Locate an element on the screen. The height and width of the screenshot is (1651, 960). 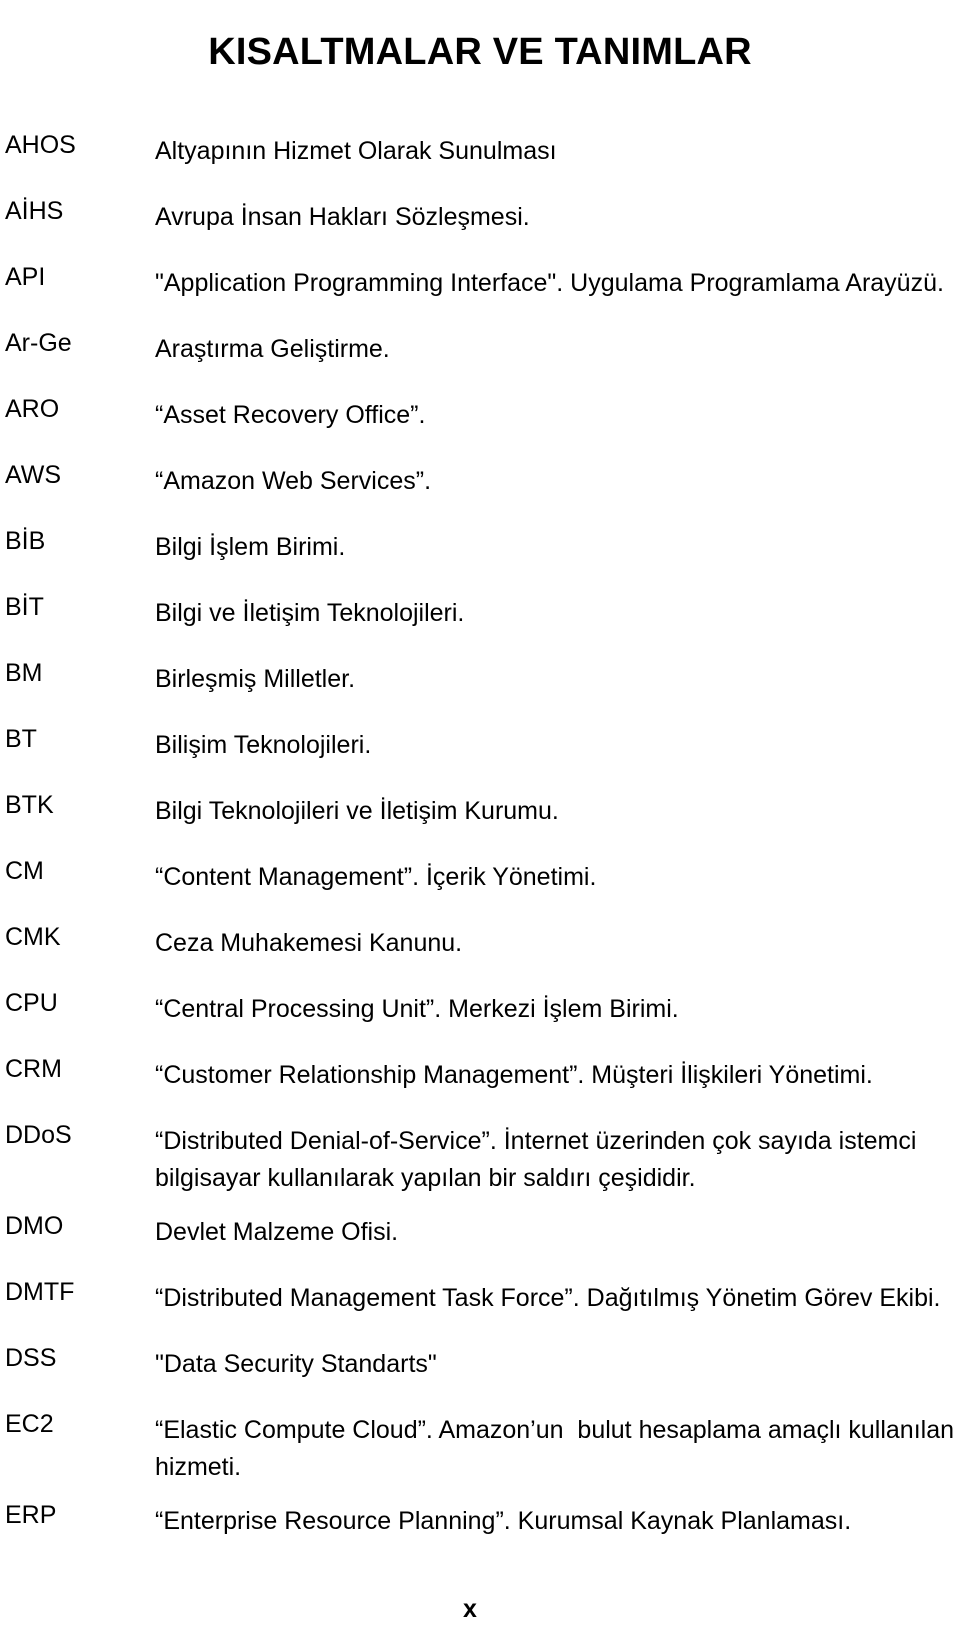
abbreviation-term: DDoS is located at coordinates (38, 1135).